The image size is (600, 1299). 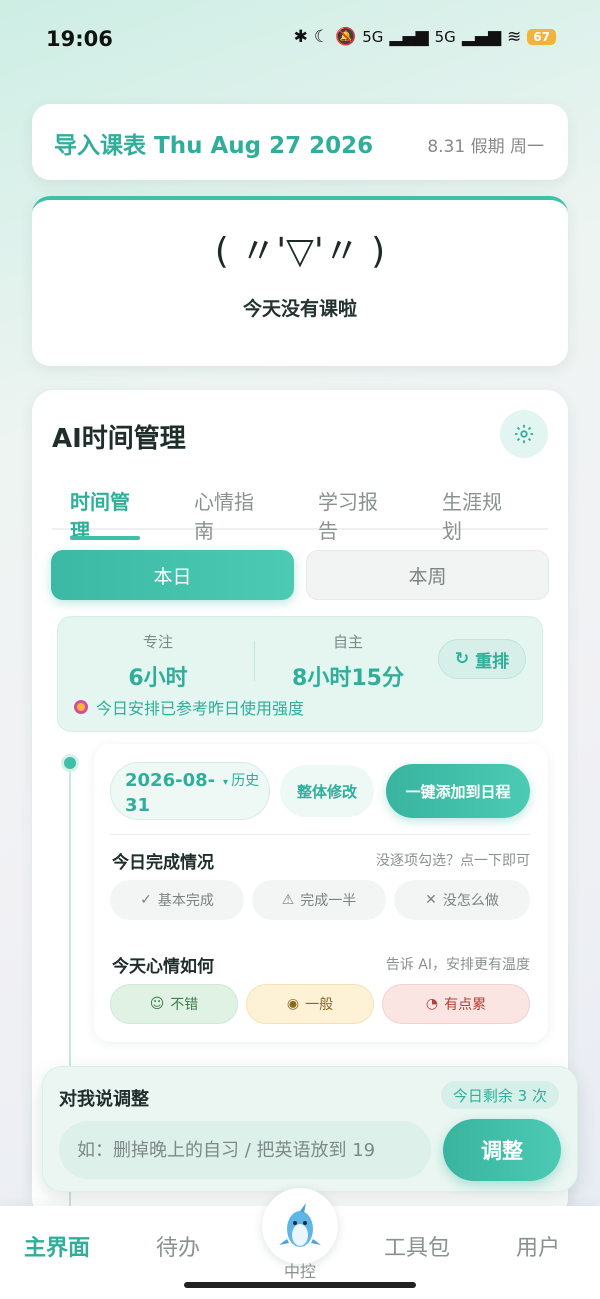 I want to click on bluetooth-icon: ✱, so click(x=300, y=37).